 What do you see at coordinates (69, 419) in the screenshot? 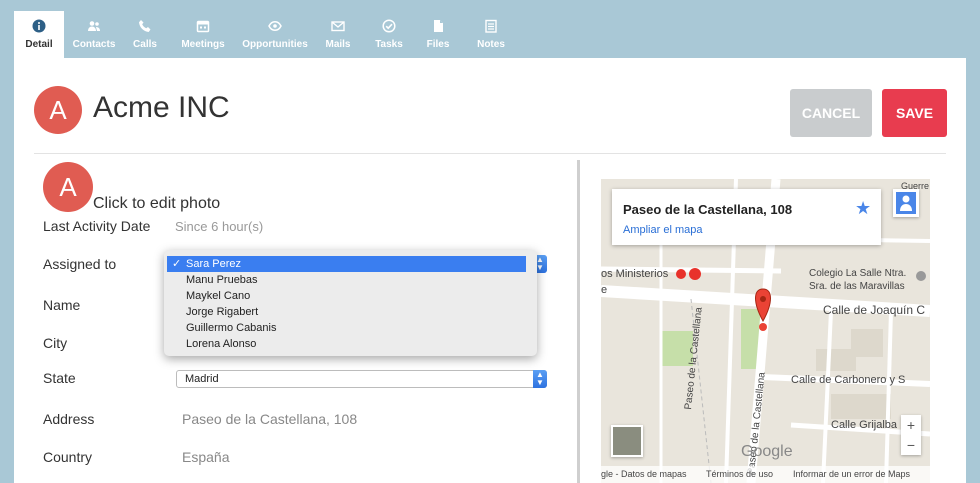
I see `address-label: Address` at bounding box center [69, 419].